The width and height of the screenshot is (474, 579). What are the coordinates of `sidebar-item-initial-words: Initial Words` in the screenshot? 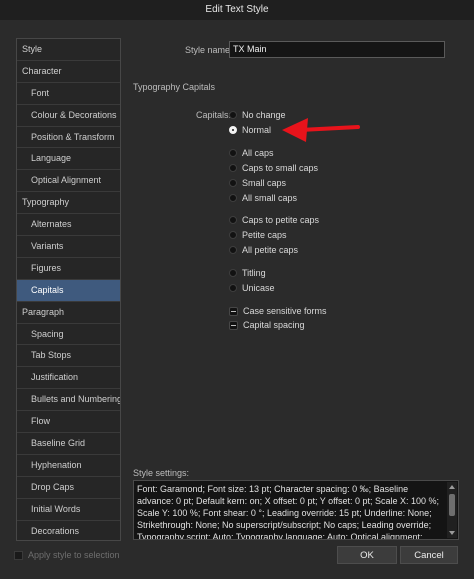 It's located at (68, 510).